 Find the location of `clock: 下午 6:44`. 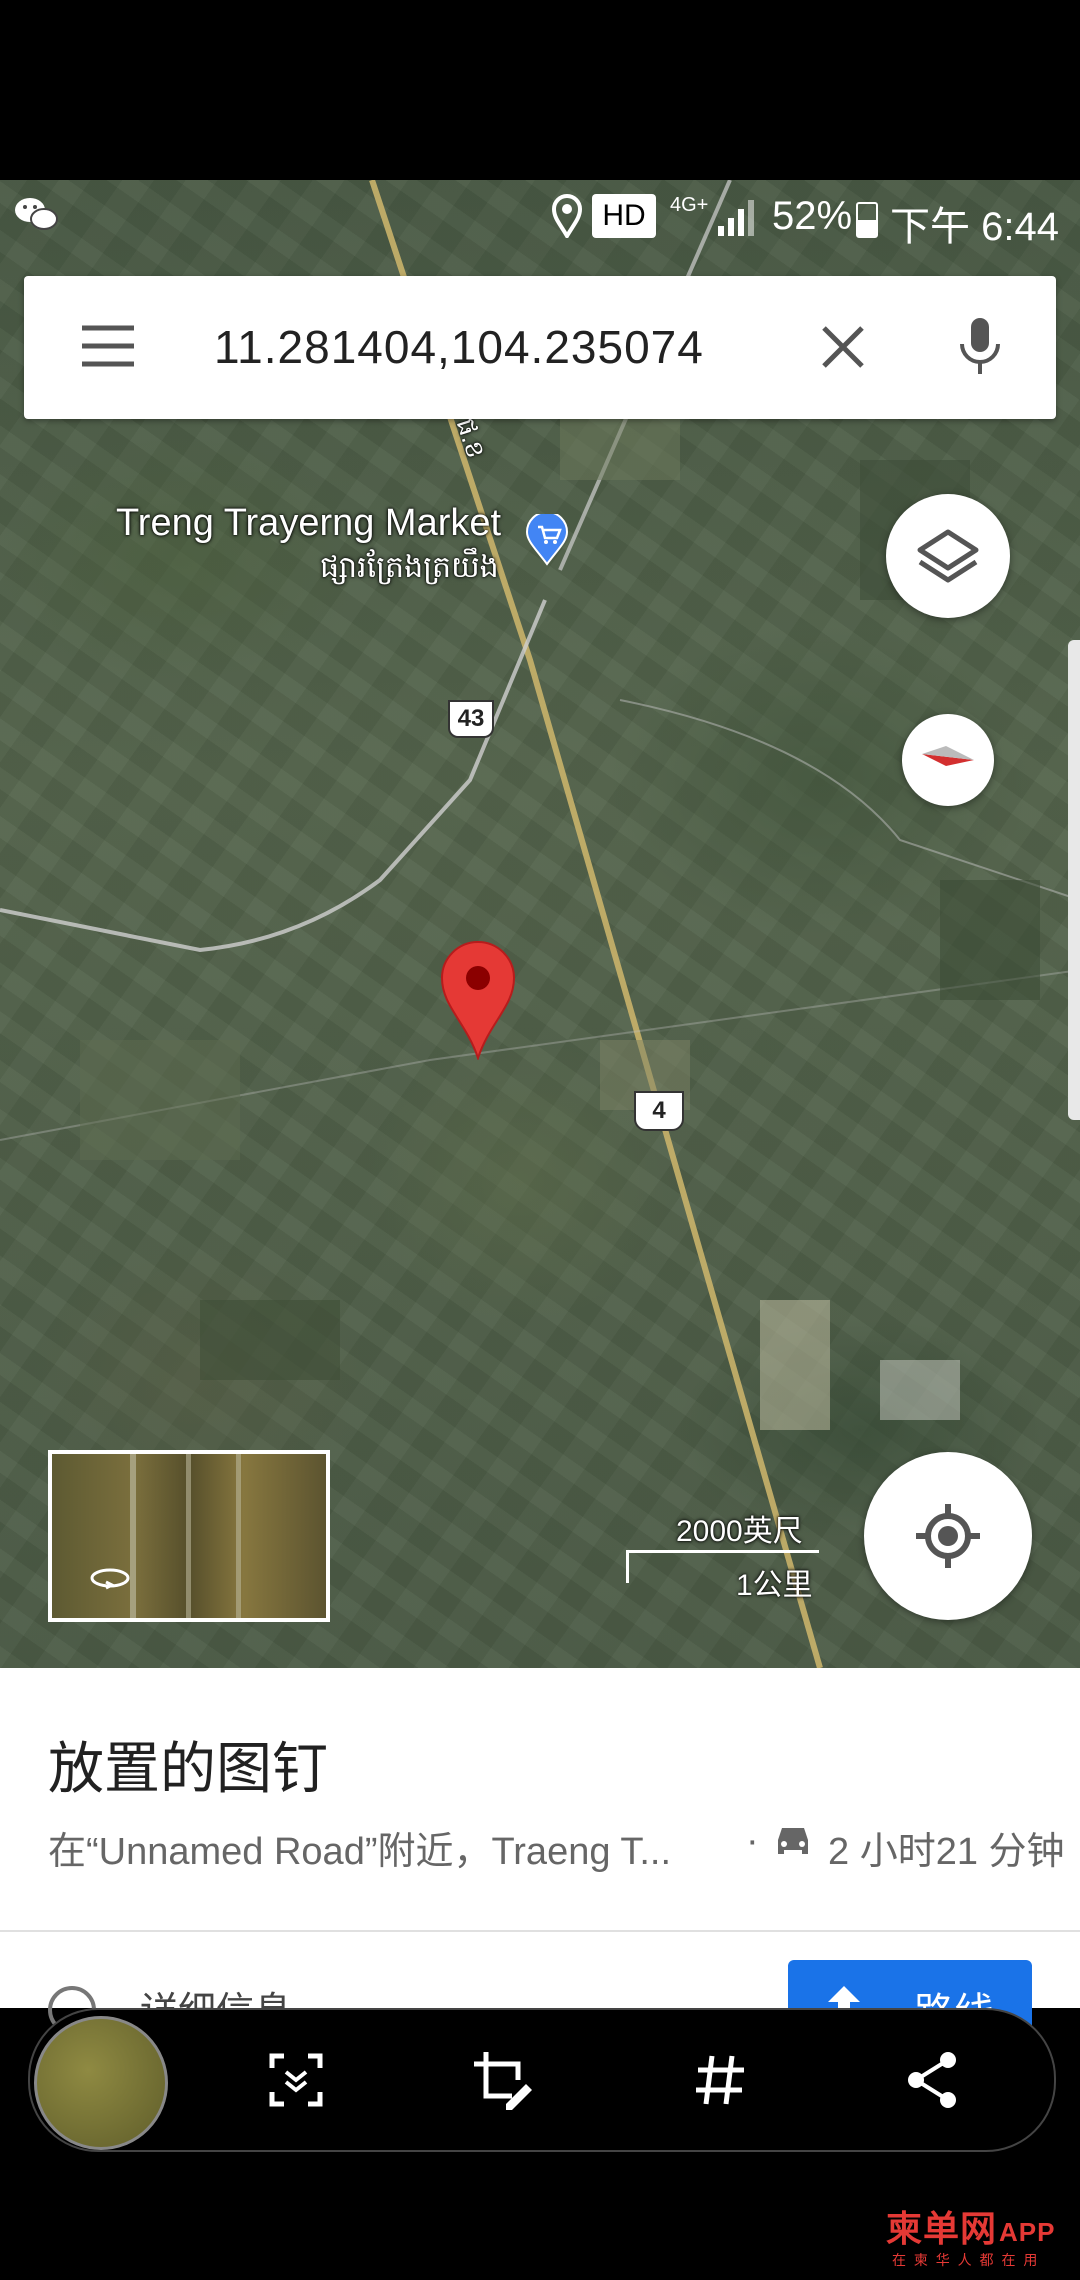

clock: 下午 6:44 is located at coordinates (974, 227).